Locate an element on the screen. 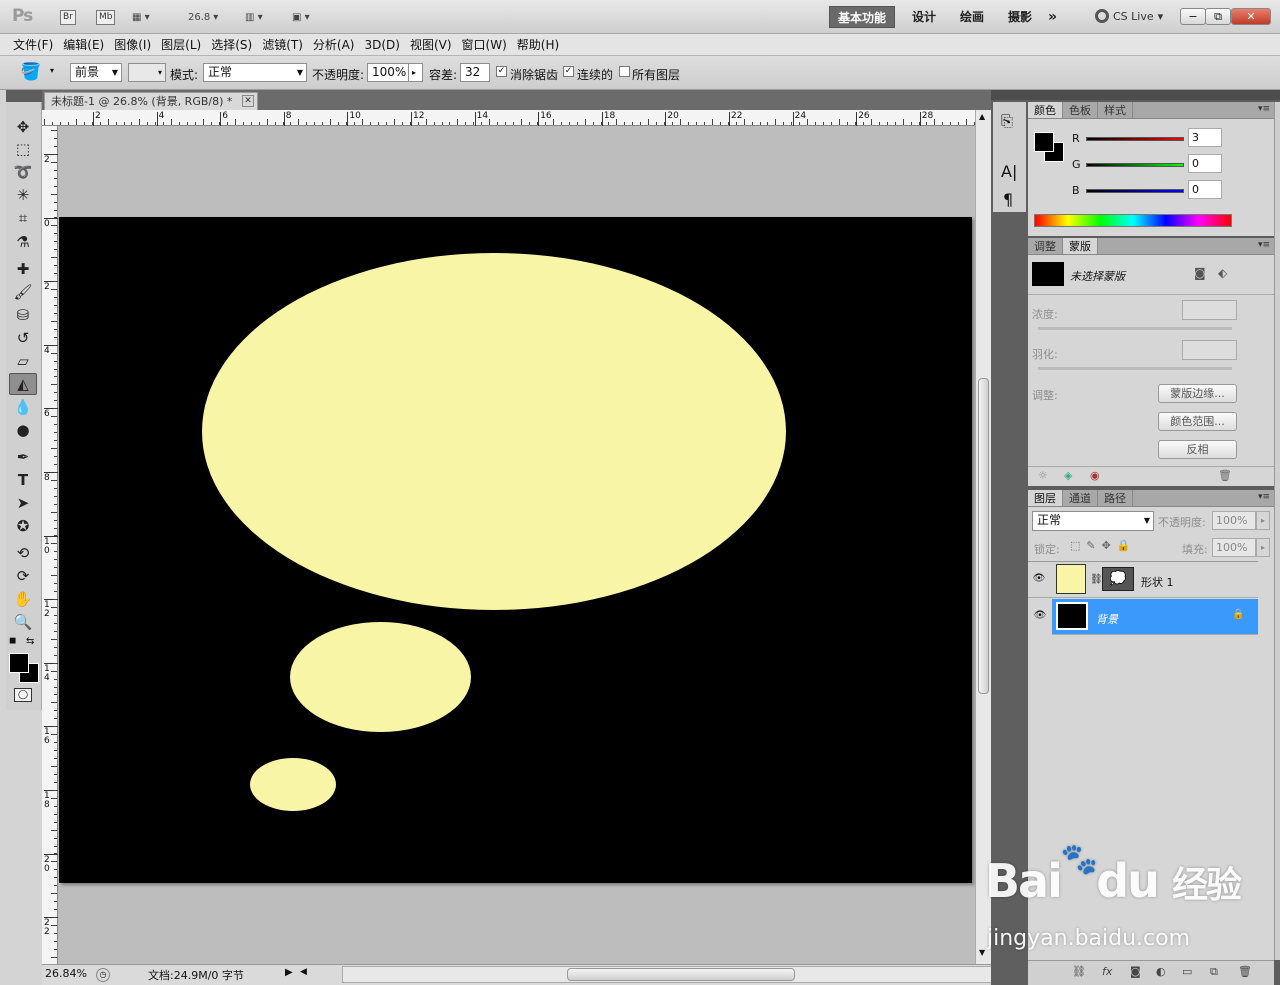 This screenshot has width=1280, height=985. menu-view: 视图(V) is located at coordinates (431, 44).